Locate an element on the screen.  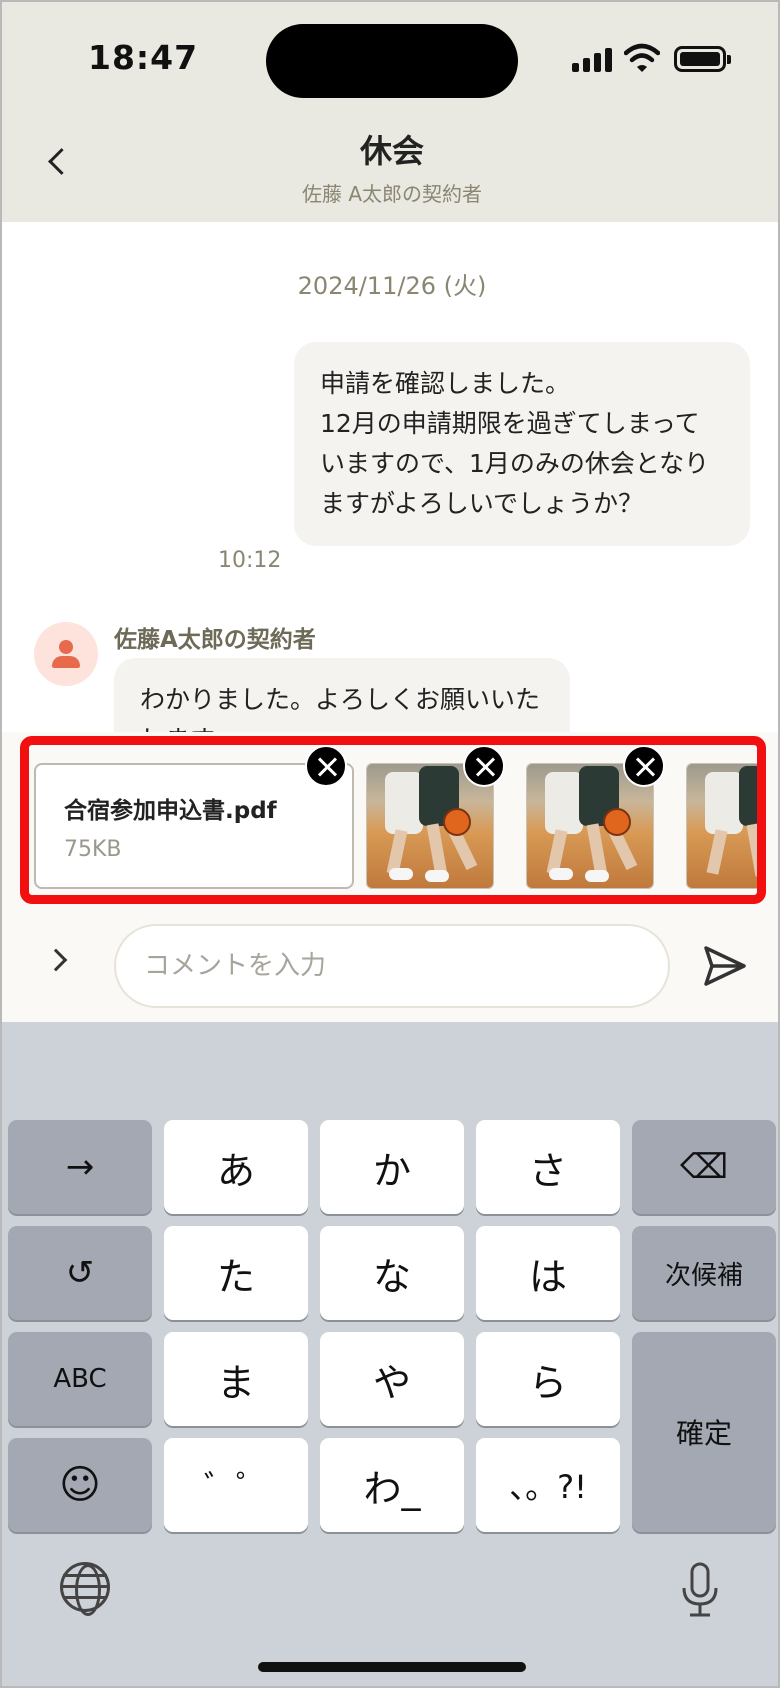
backspace-key: ⌫ is located at coordinates (704, 1167).